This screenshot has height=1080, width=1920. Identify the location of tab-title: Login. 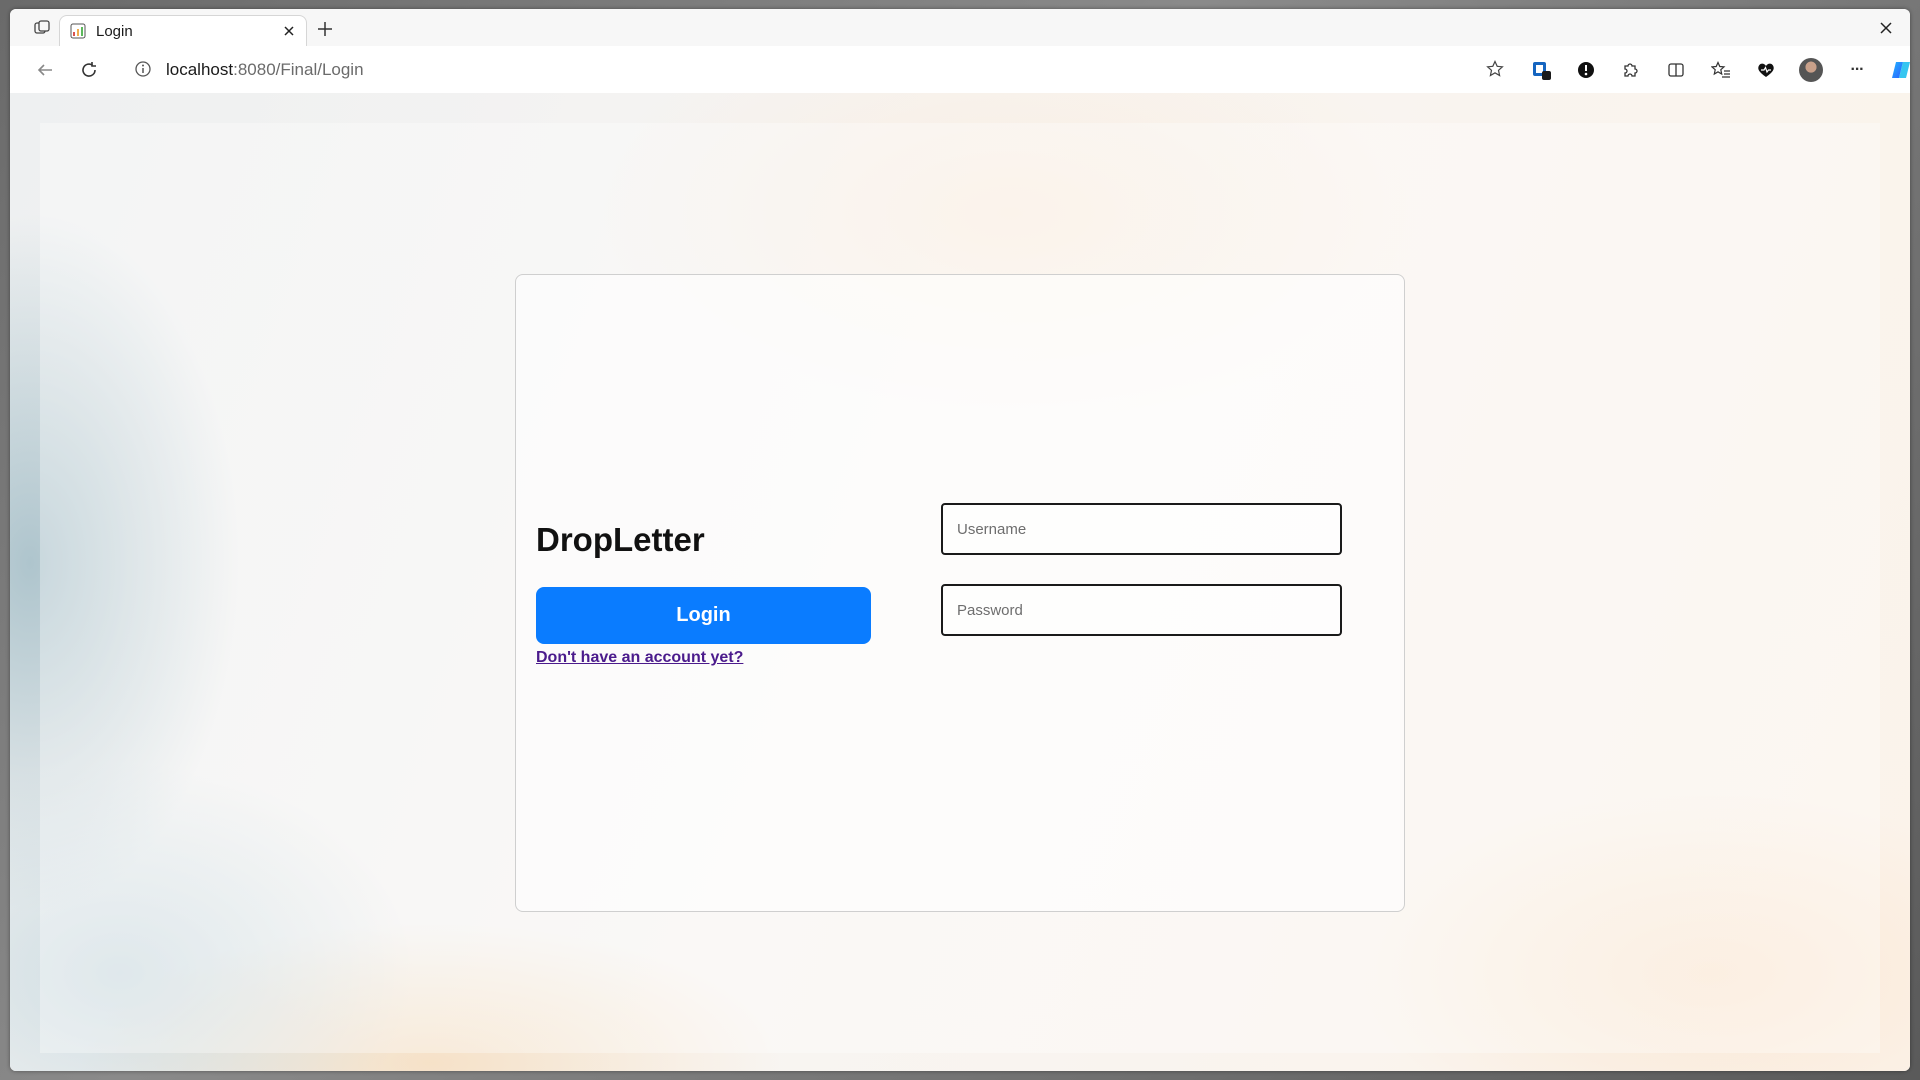
(114, 31).